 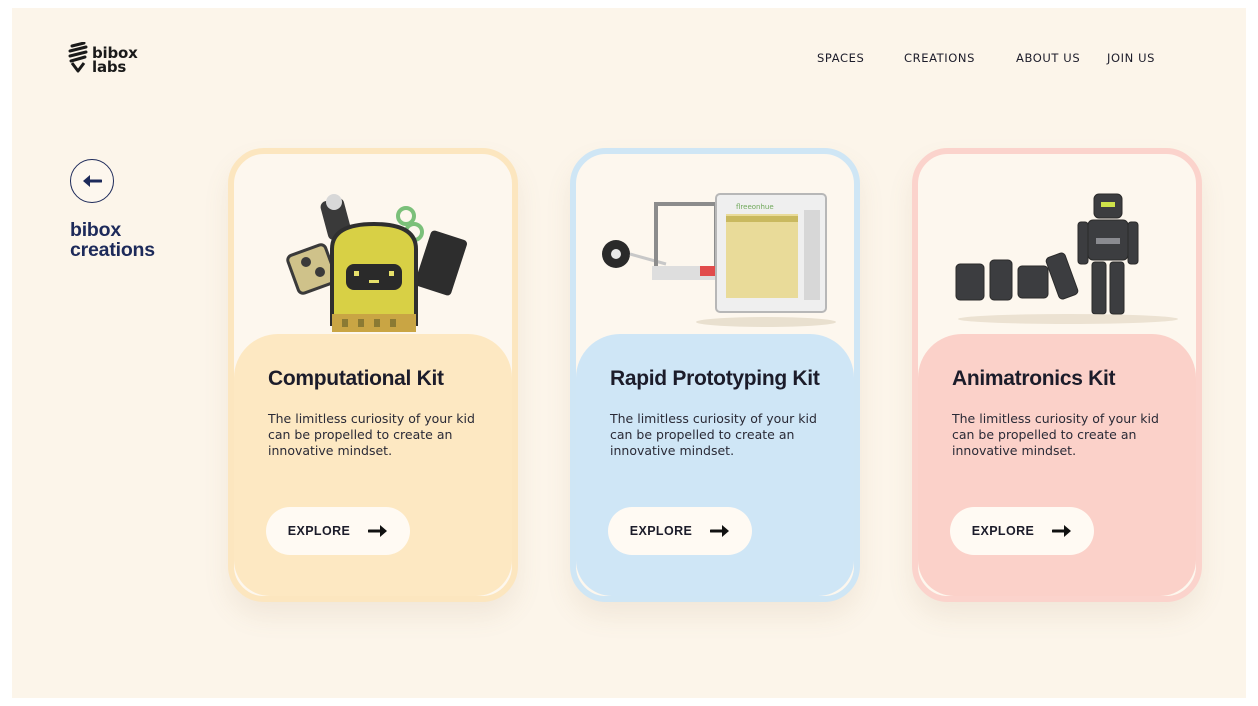 I want to click on arrow-left-icon, so click(x=92, y=181).